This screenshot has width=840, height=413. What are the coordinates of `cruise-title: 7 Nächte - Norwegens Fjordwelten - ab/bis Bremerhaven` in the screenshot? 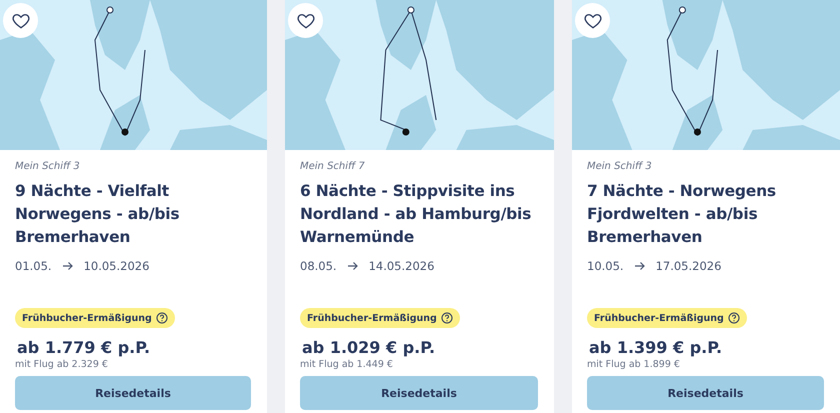 It's located at (682, 214).